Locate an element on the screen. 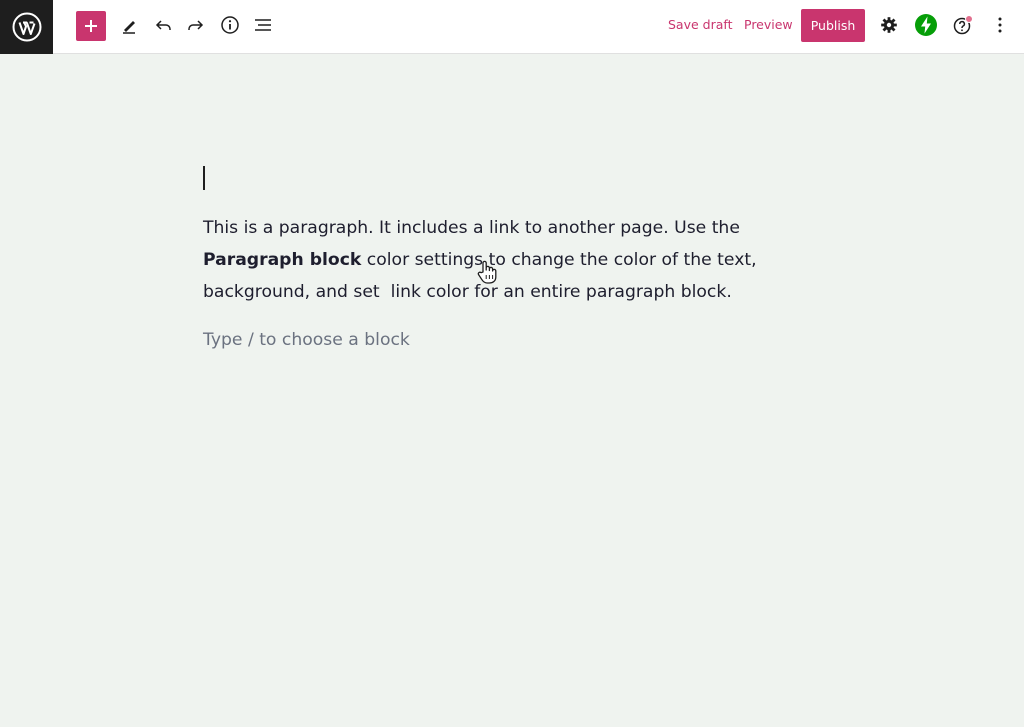  hand-cursor-icon is located at coordinates (487, 272).